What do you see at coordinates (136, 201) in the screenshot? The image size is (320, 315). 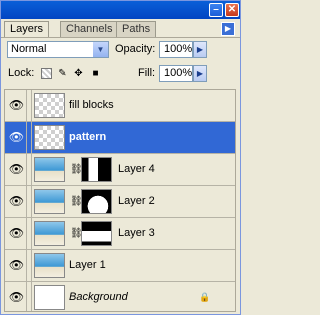 I see `layer-name: Layer 2` at bounding box center [136, 201].